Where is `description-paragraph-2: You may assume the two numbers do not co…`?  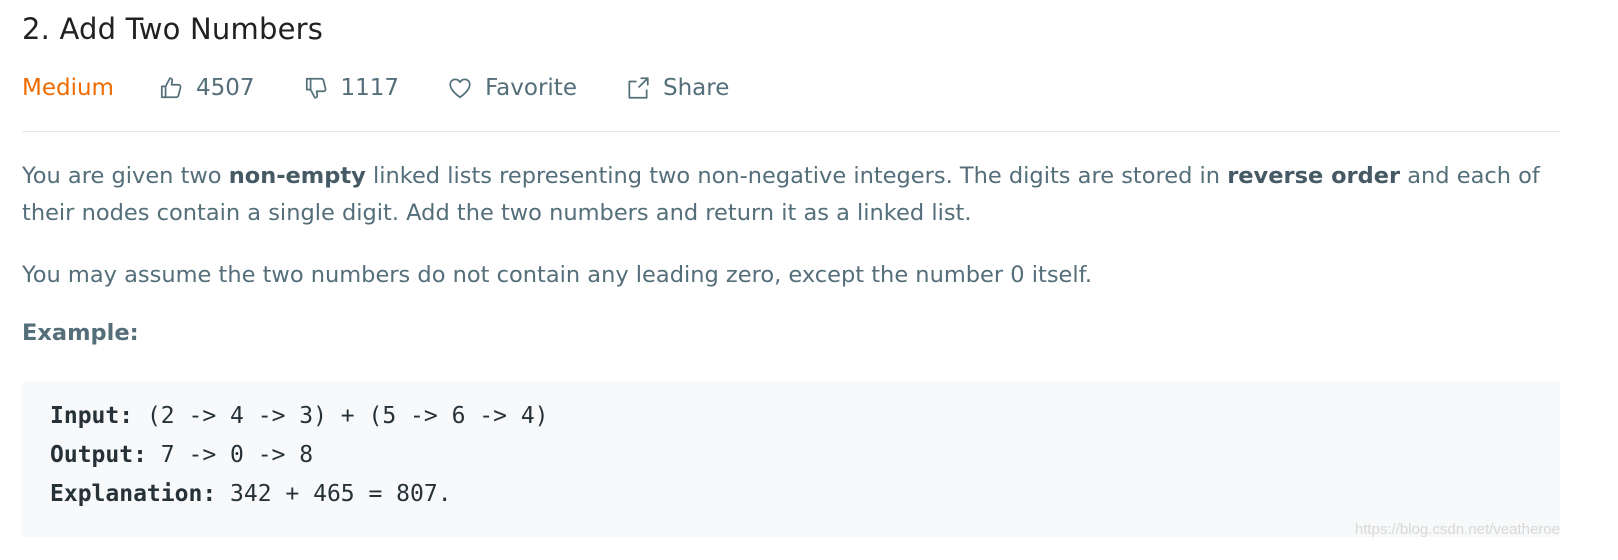
description-paragraph-2: You may assume the two numbers do not co… is located at coordinates (557, 275).